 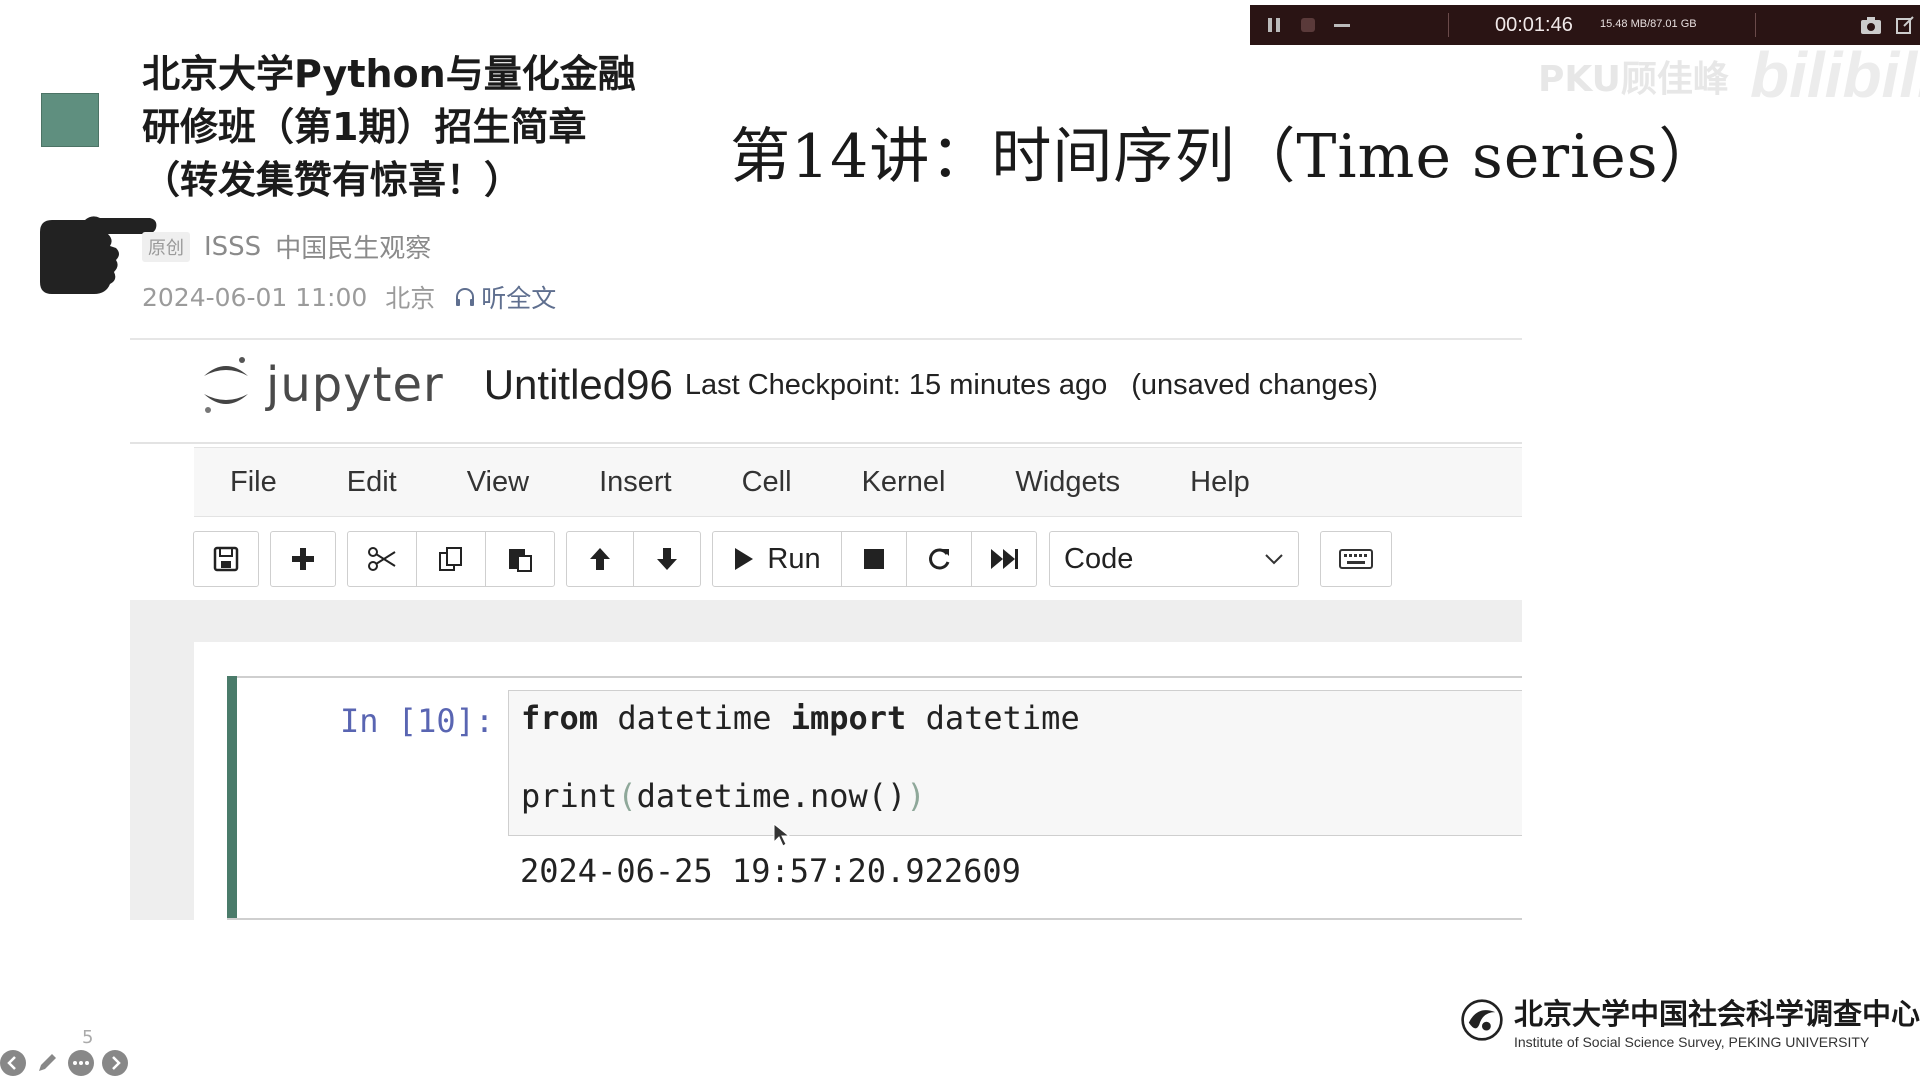 What do you see at coordinates (226, 385) in the screenshot?
I see `jupyter-logo-icon` at bounding box center [226, 385].